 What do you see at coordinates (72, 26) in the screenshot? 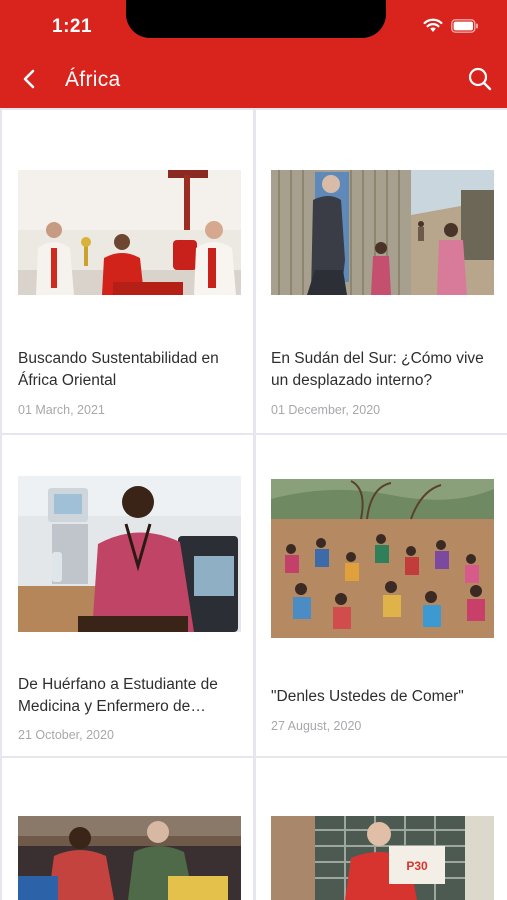
I see `status-time: 1:21` at bounding box center [72, 26].